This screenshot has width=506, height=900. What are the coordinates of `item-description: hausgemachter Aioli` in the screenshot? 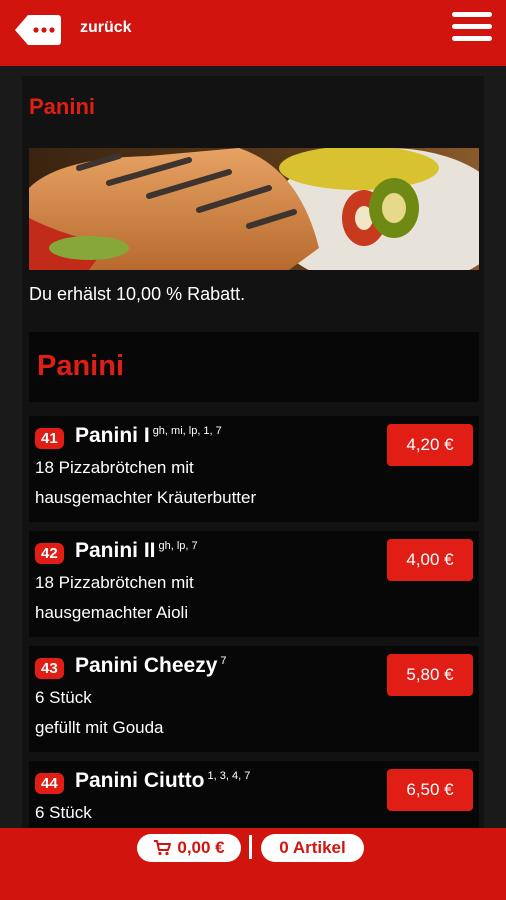 It's located at (112, 612).